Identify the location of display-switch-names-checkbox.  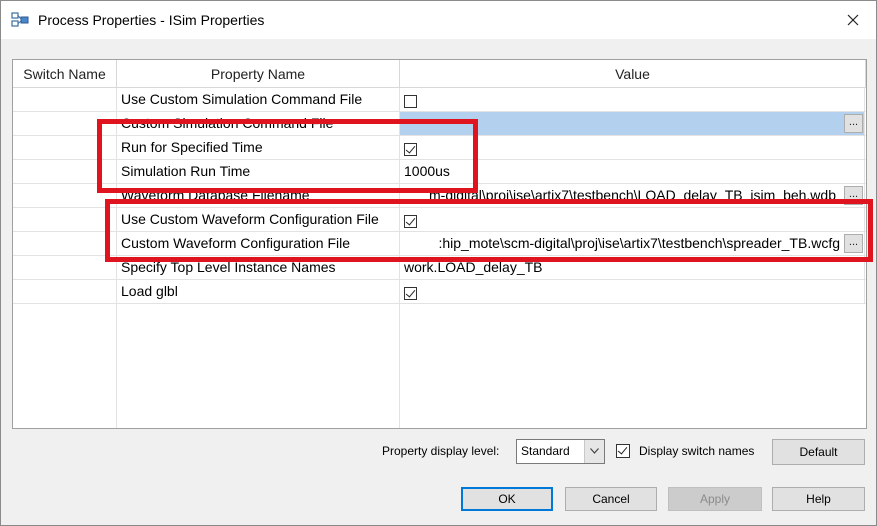
(623, 451).